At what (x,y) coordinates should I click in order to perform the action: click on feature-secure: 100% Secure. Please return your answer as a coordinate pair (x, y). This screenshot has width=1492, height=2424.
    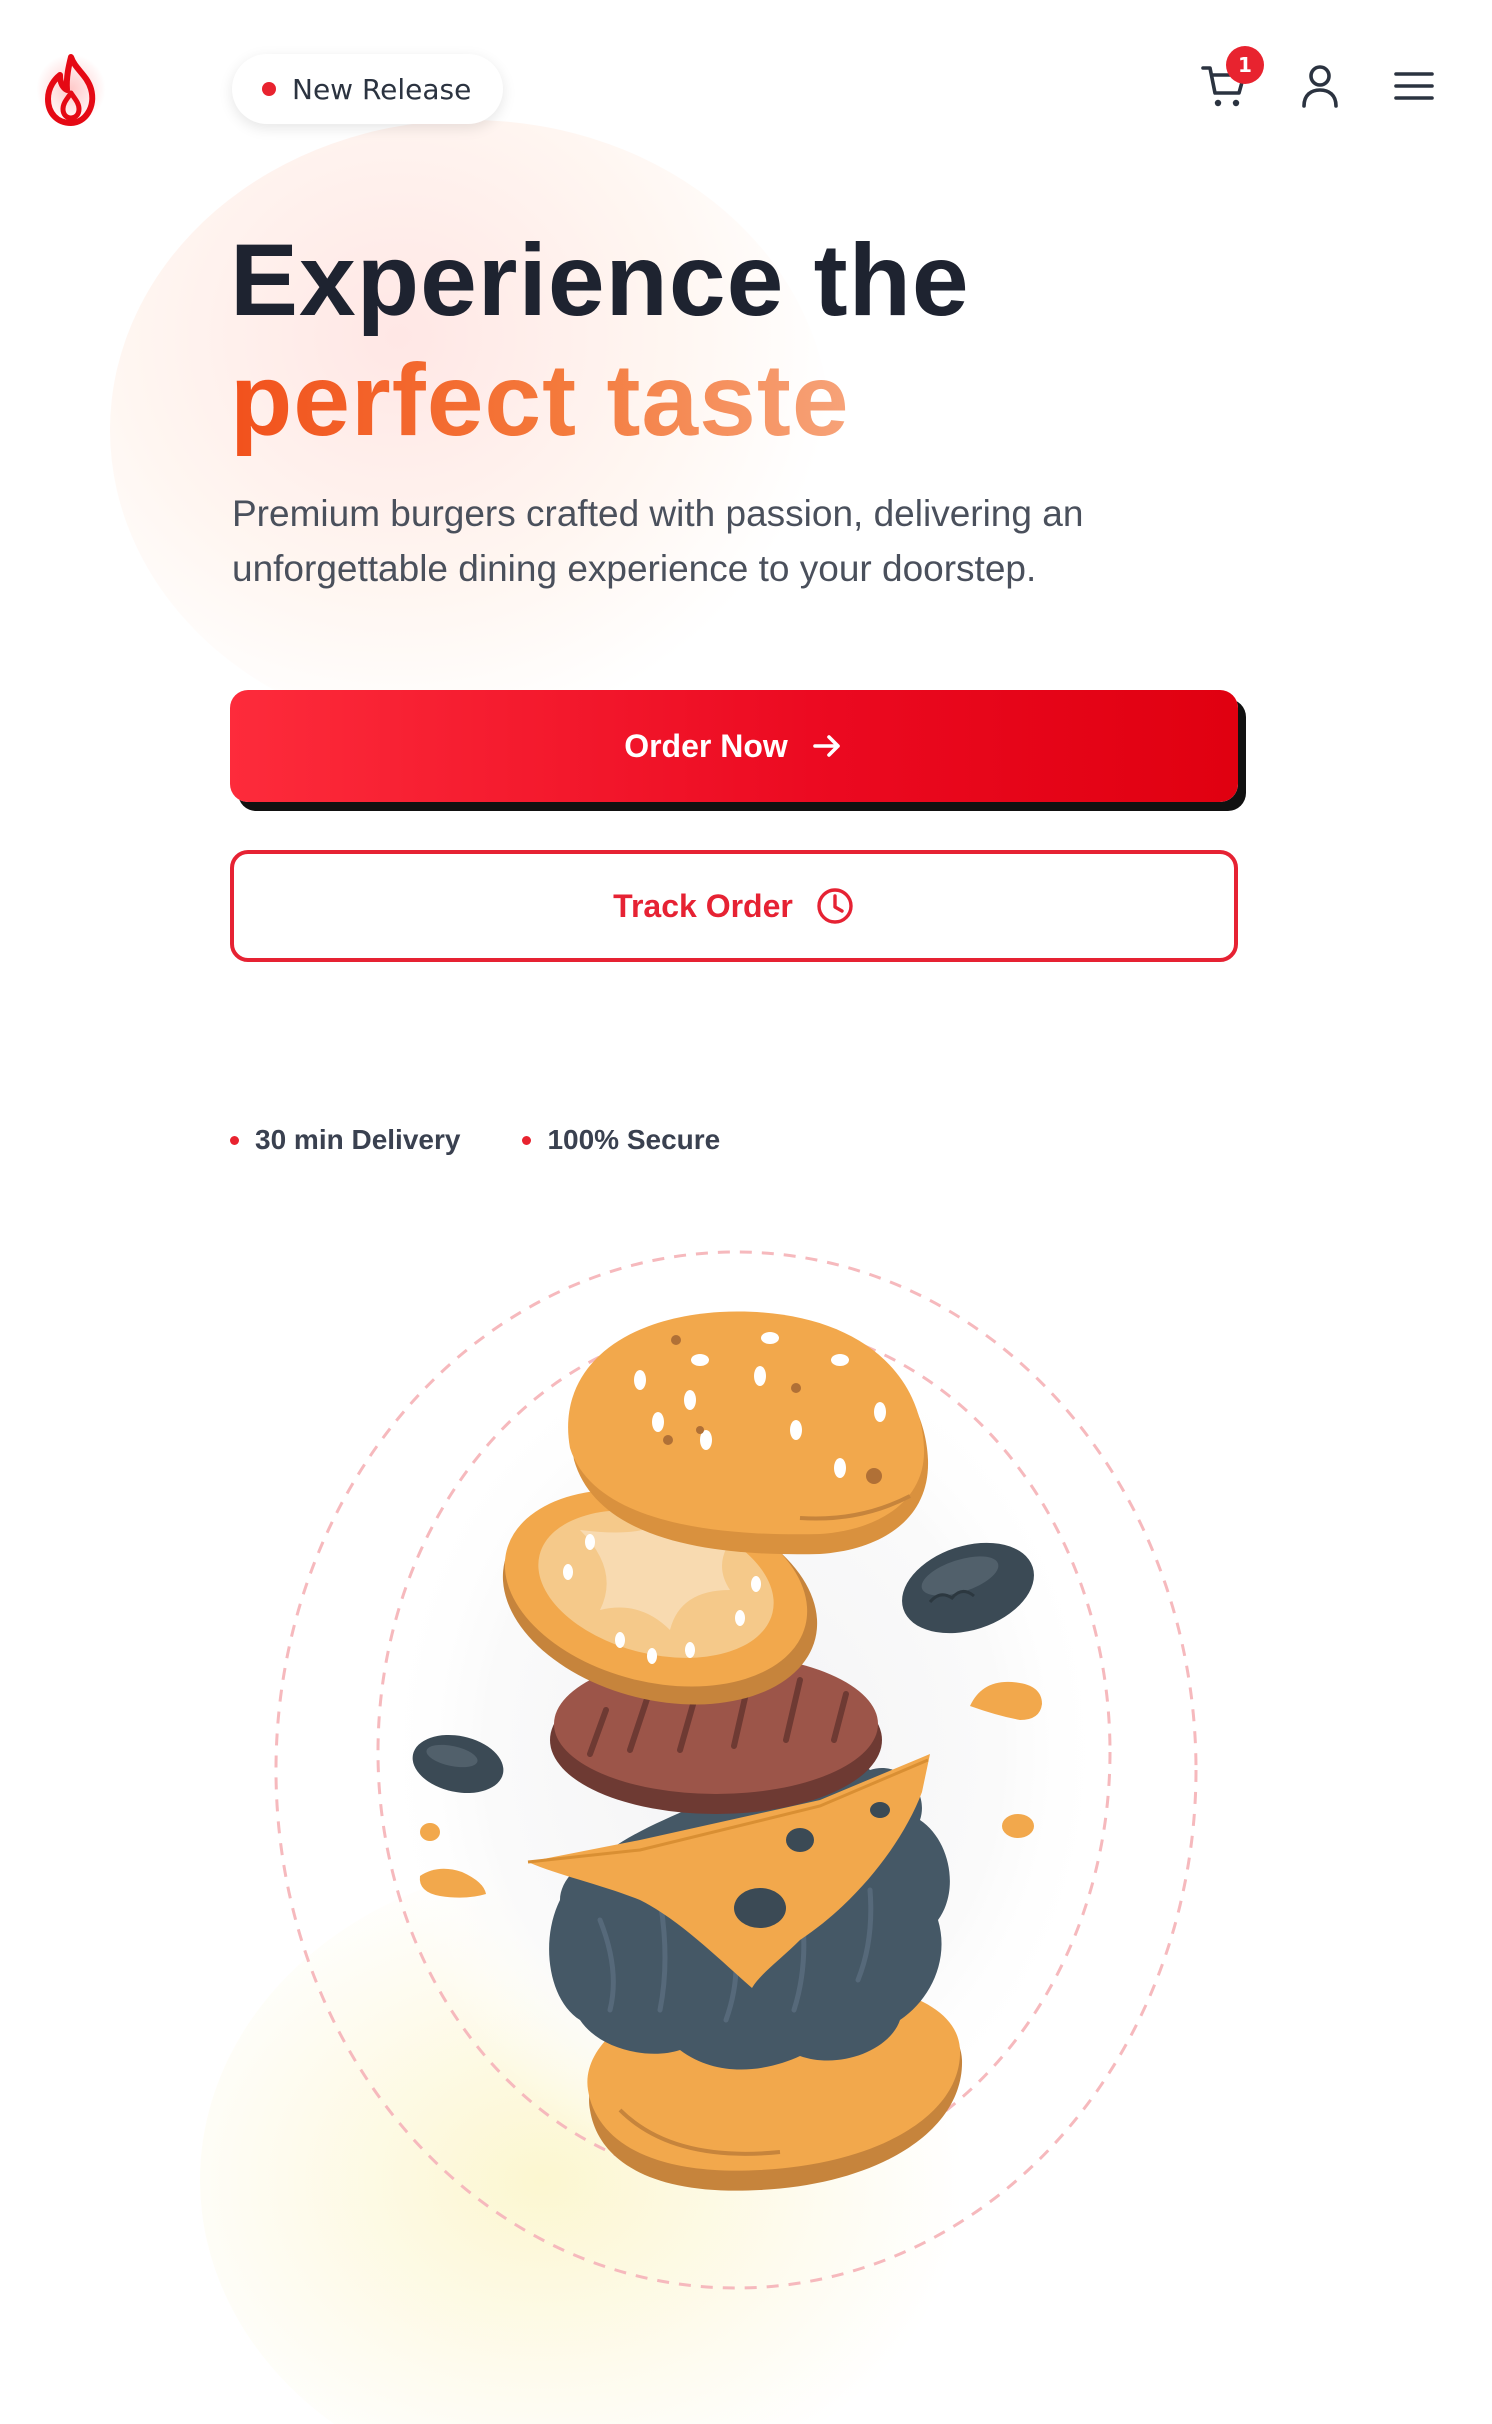
    Looking at the image, I should click on (621, 1140).